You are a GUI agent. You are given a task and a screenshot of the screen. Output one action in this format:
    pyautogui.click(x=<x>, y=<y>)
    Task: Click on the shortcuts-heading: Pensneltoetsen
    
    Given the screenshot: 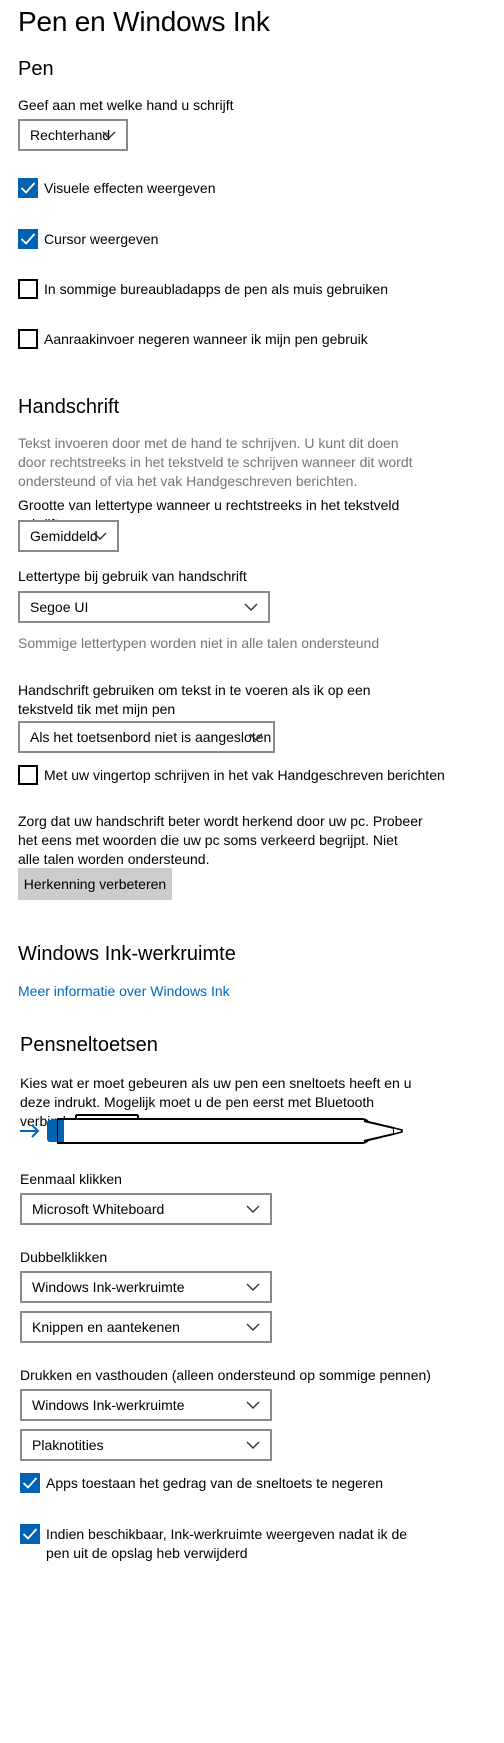 What is the action you would take?
    pyautogui.click(x=89, y=1045)
    